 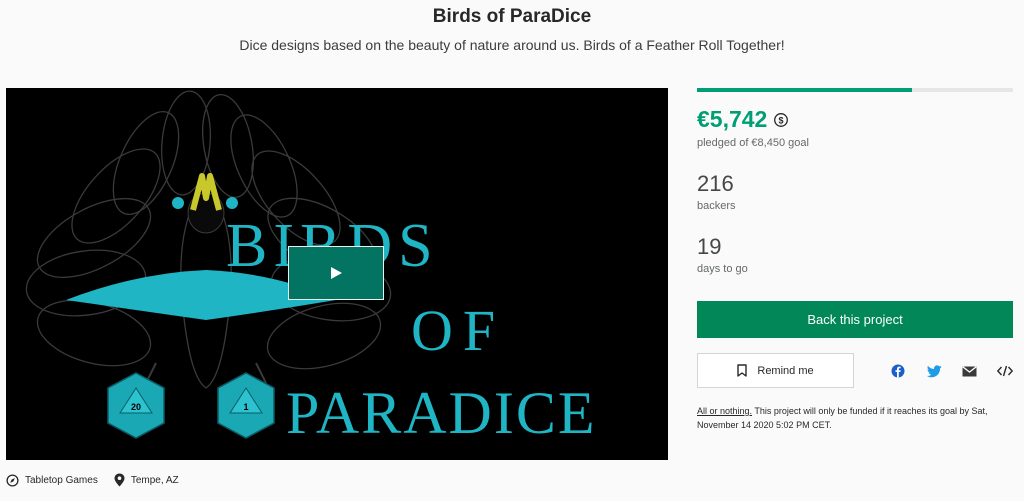 What do you see at coordinates (100, 480) in the screenshot?
I see `project-meta: Tabletop Games Tempe, AZ` at bounding box center [100, 480].